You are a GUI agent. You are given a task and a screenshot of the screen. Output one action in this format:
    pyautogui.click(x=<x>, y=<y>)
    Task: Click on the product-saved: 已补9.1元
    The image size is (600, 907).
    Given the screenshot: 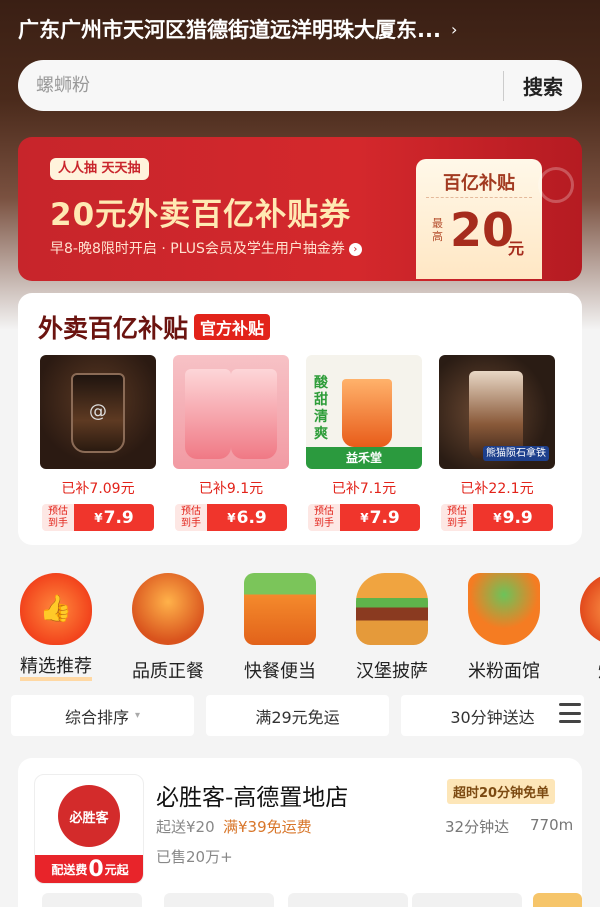 What is the action you would take?
    pyautogui.click(x=231, y=489)
    